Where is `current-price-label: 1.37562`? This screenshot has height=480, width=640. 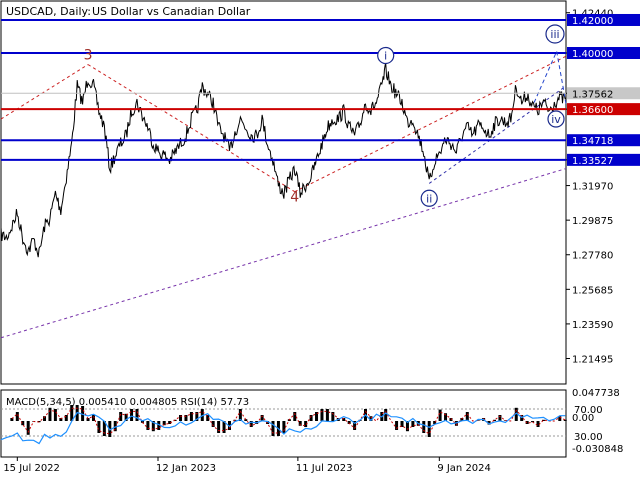
current-price-label: 1.37562 is located at coordinates (592, 94).